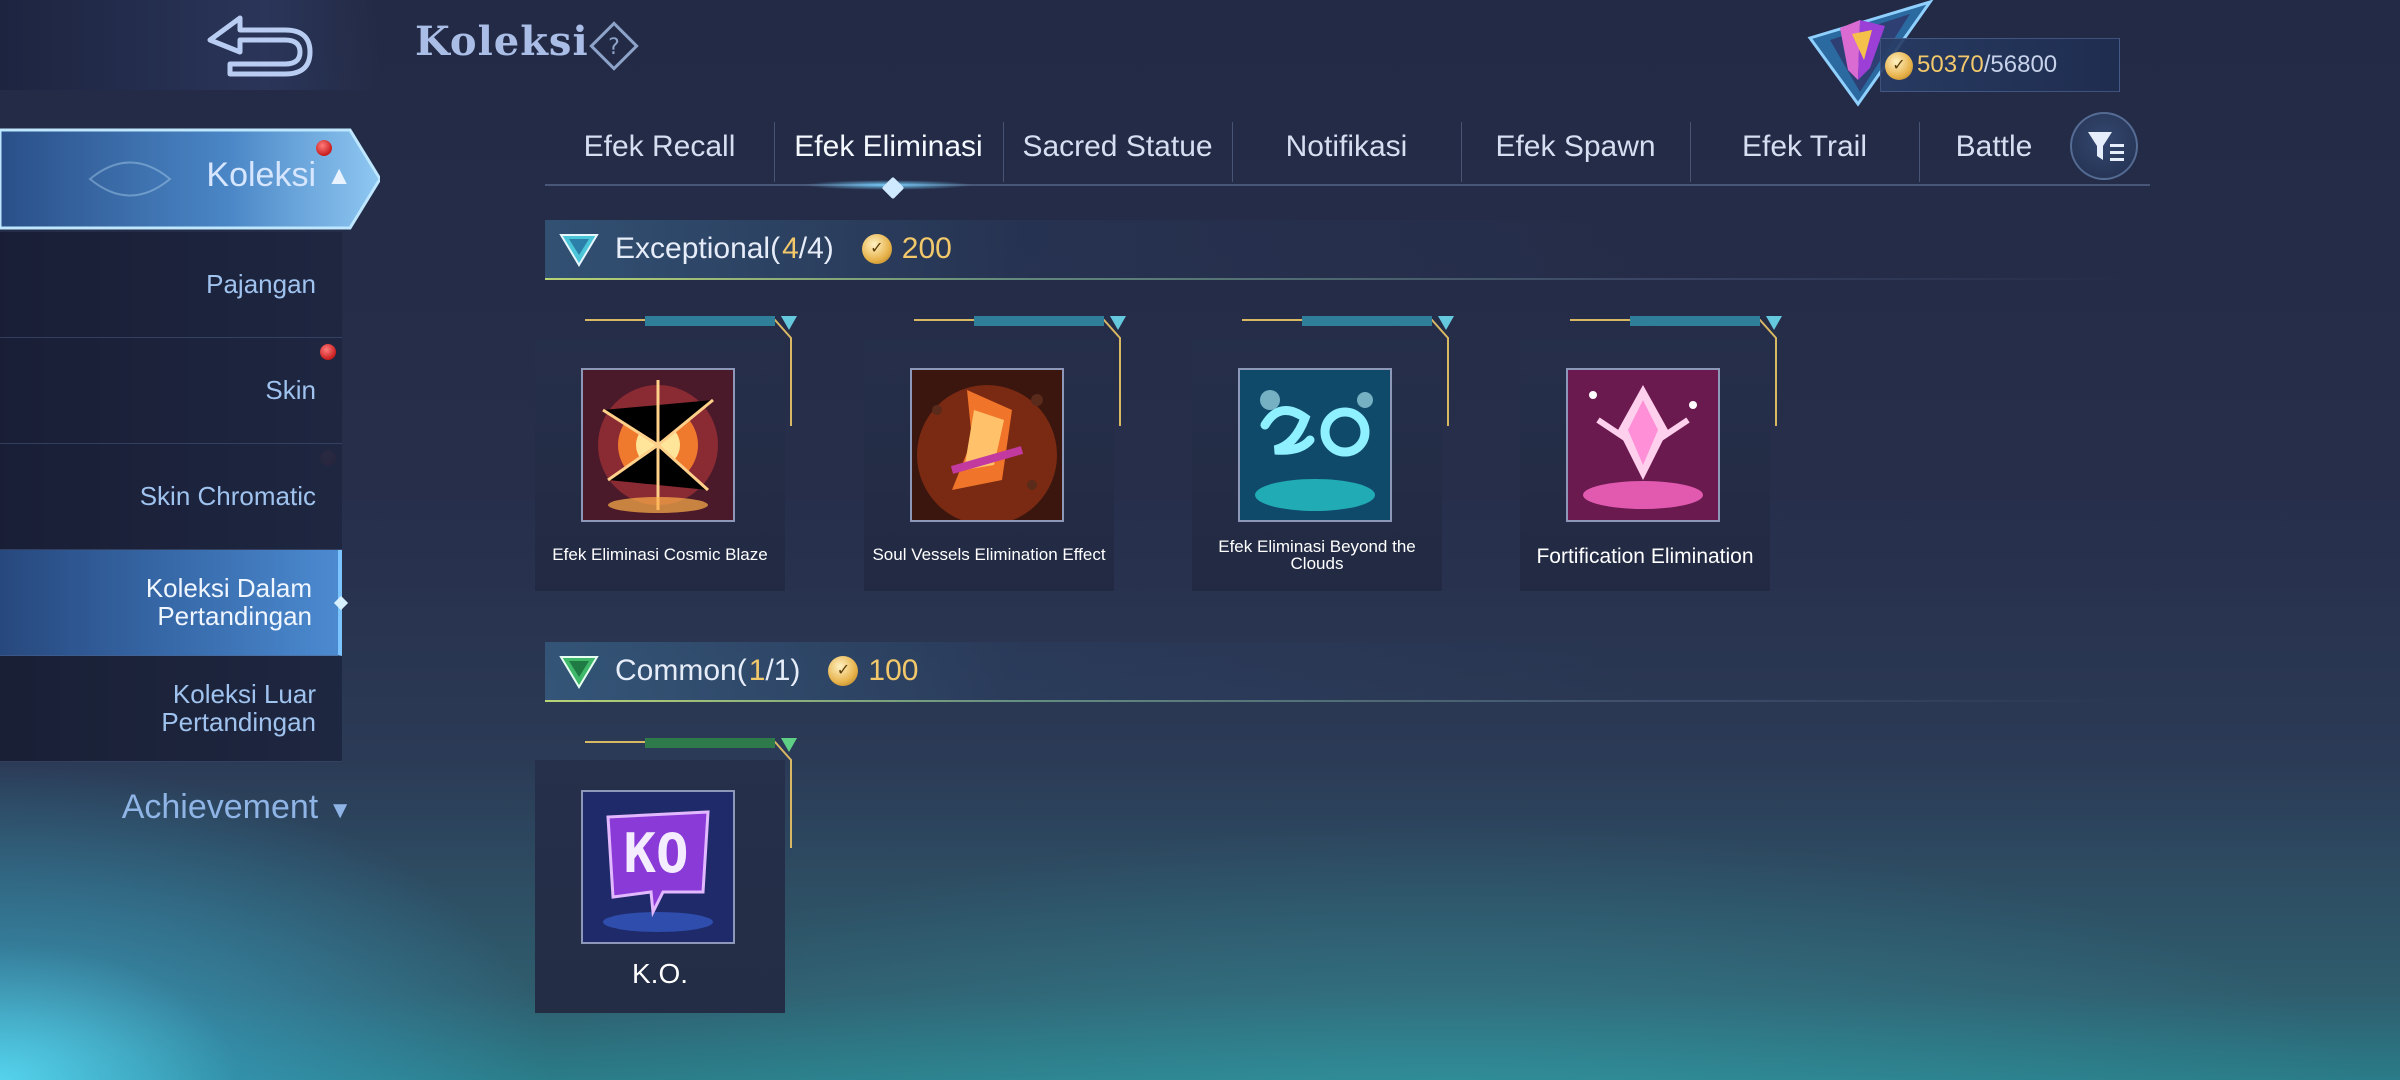 This screenshot has width=2400, height=1080. Describe the element at coordinates (660, 554) in the screenshot. I see `card-title: Efek Eliminasi Cosmic Blaze` at that location.